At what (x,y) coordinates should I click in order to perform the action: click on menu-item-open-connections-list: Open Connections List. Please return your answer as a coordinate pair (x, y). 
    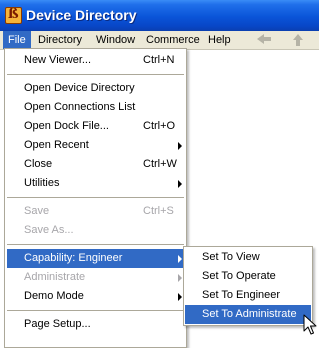
    Looking at the image, I should click on (95, 107).